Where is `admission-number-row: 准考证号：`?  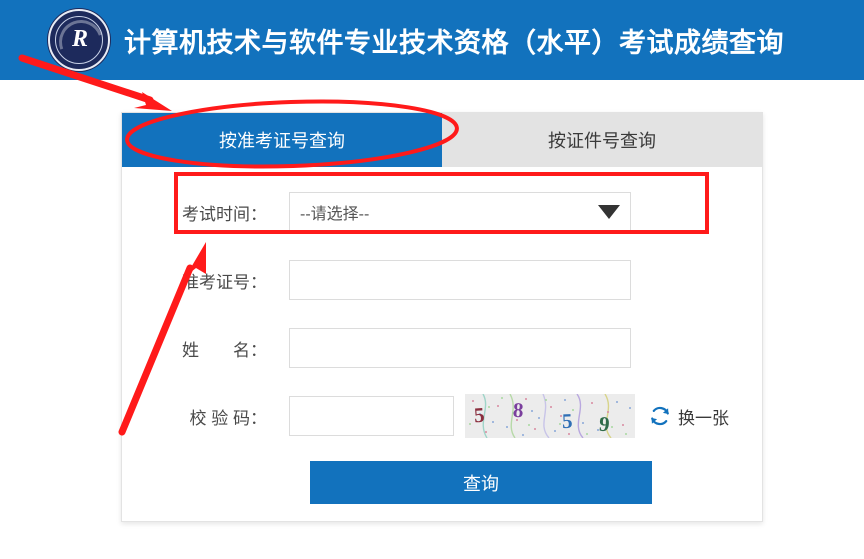 admission-number-row: 准考证号： is located at coordinates (442, 280).